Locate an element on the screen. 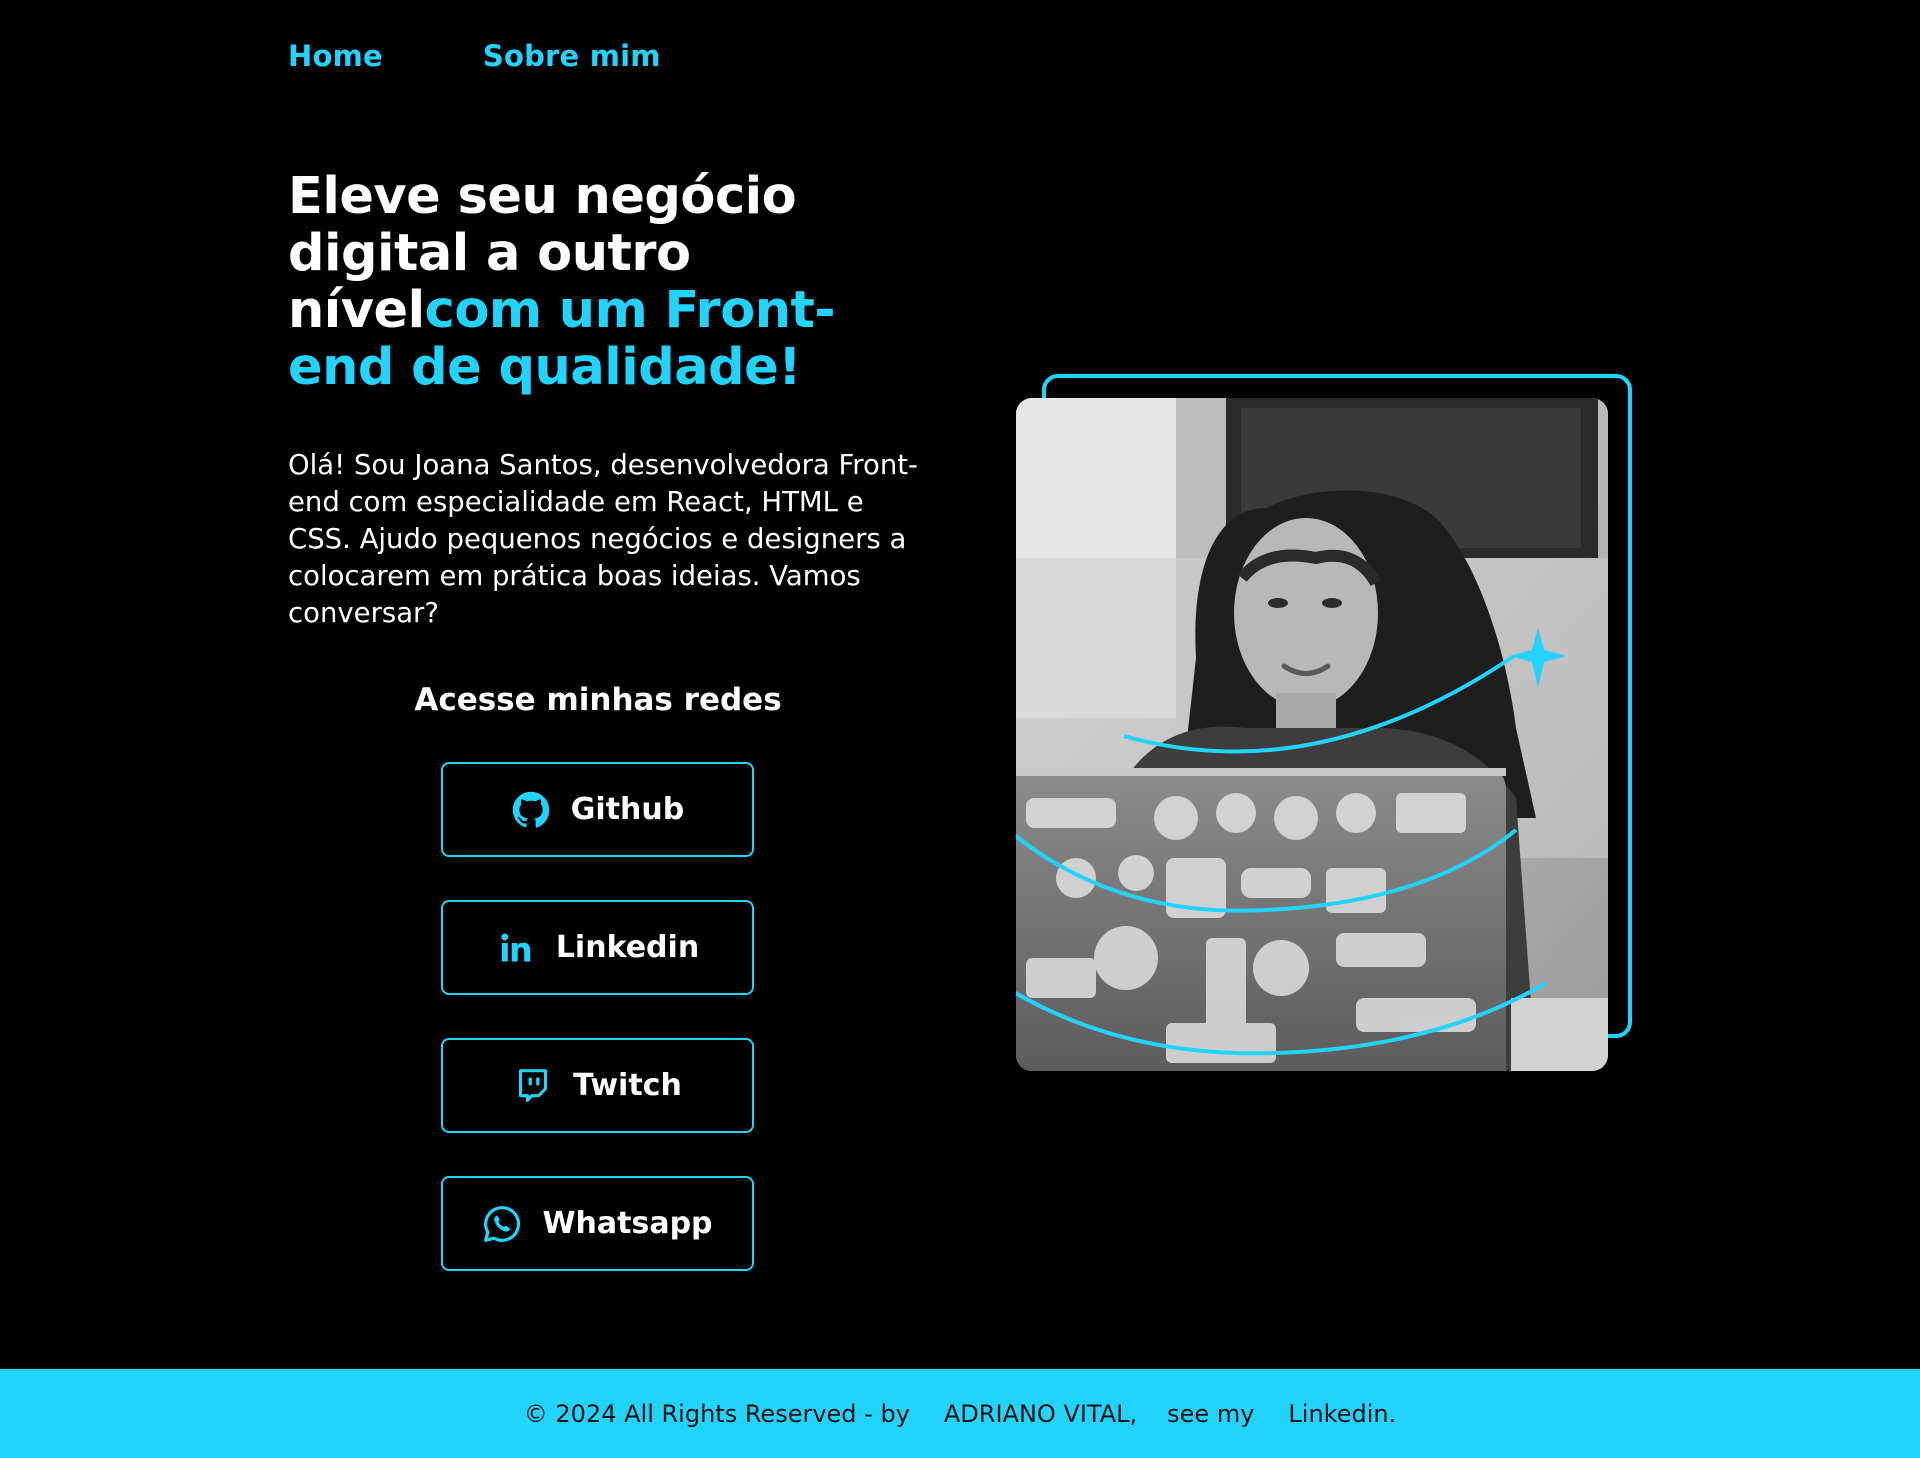 This screenshot has width=1920, height=1458. github-button: Github is located at coordinates (597, 809).